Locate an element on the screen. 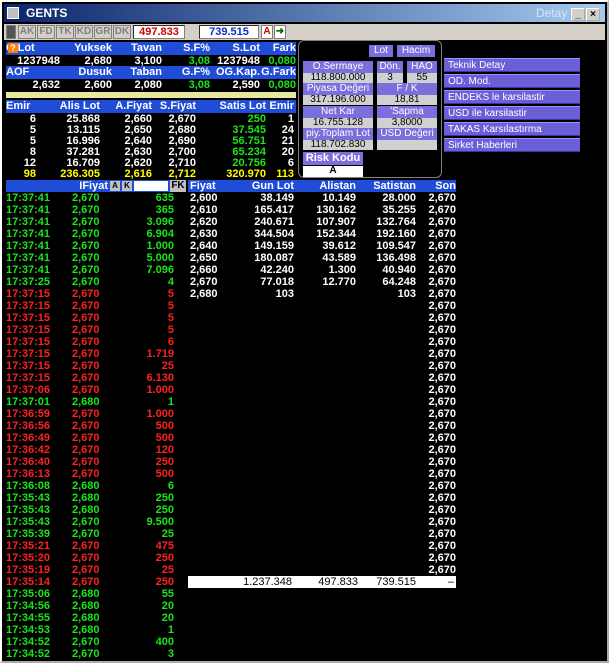 The width and height of the screenshot is (609, 663). orderbook-row: 5 13.115 2,650 2,680 37.545 24 is located at coordinates (151, 130).